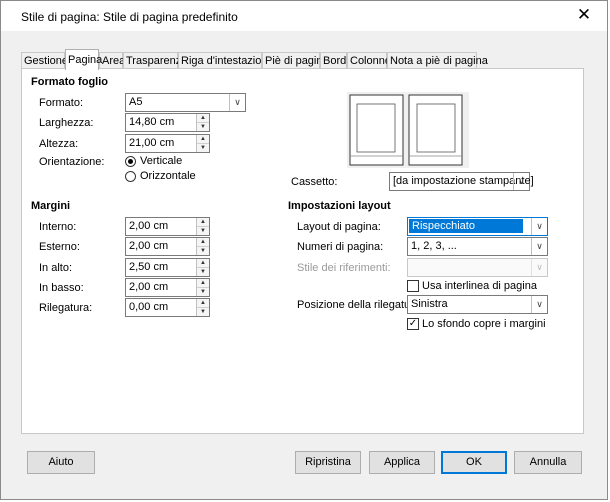 This screenshot has height=502, width=610. What do you see at coordinates (339, 227) in the screenshot?
I see `page-layout-label: Layout di pagina:` at bounding box center [339, 227].